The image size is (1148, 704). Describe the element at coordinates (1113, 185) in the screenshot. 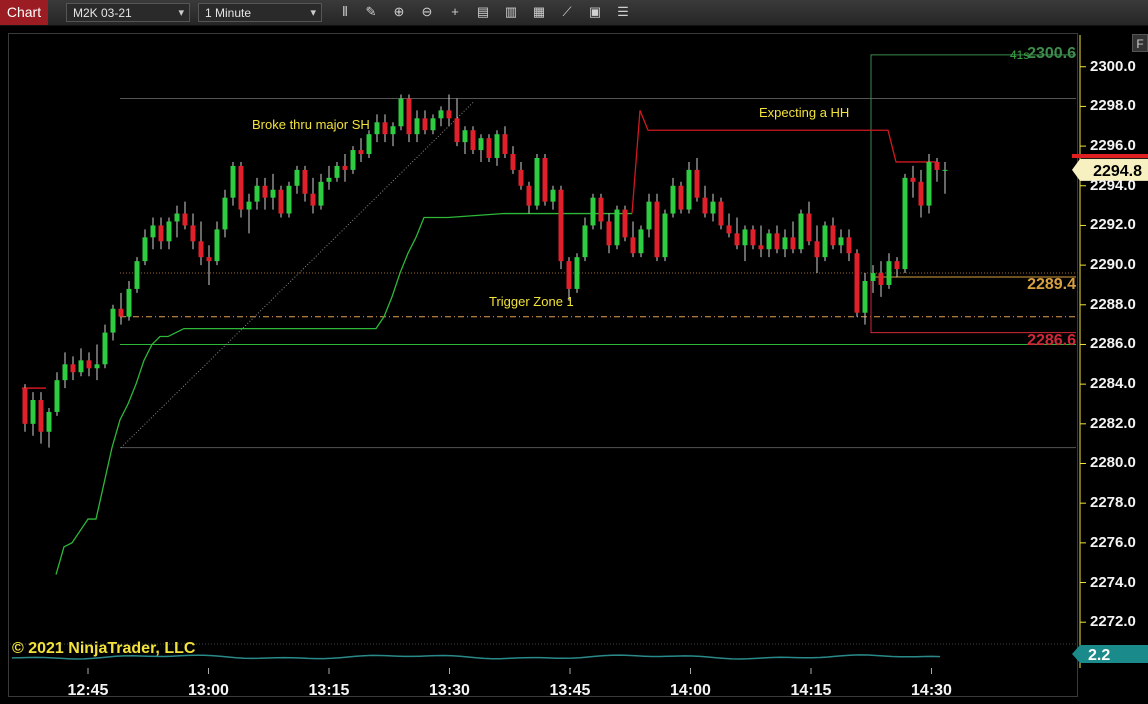

I see `price-tick-label: 2294.0` at that location.